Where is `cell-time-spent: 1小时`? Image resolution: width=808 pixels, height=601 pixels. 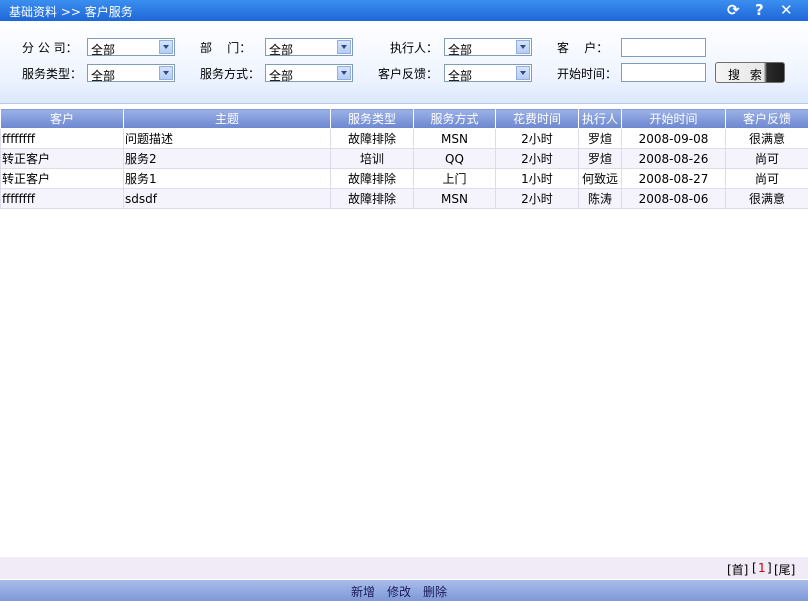 cell-time-spent: 1小时 is located at coordinates (537, 178).